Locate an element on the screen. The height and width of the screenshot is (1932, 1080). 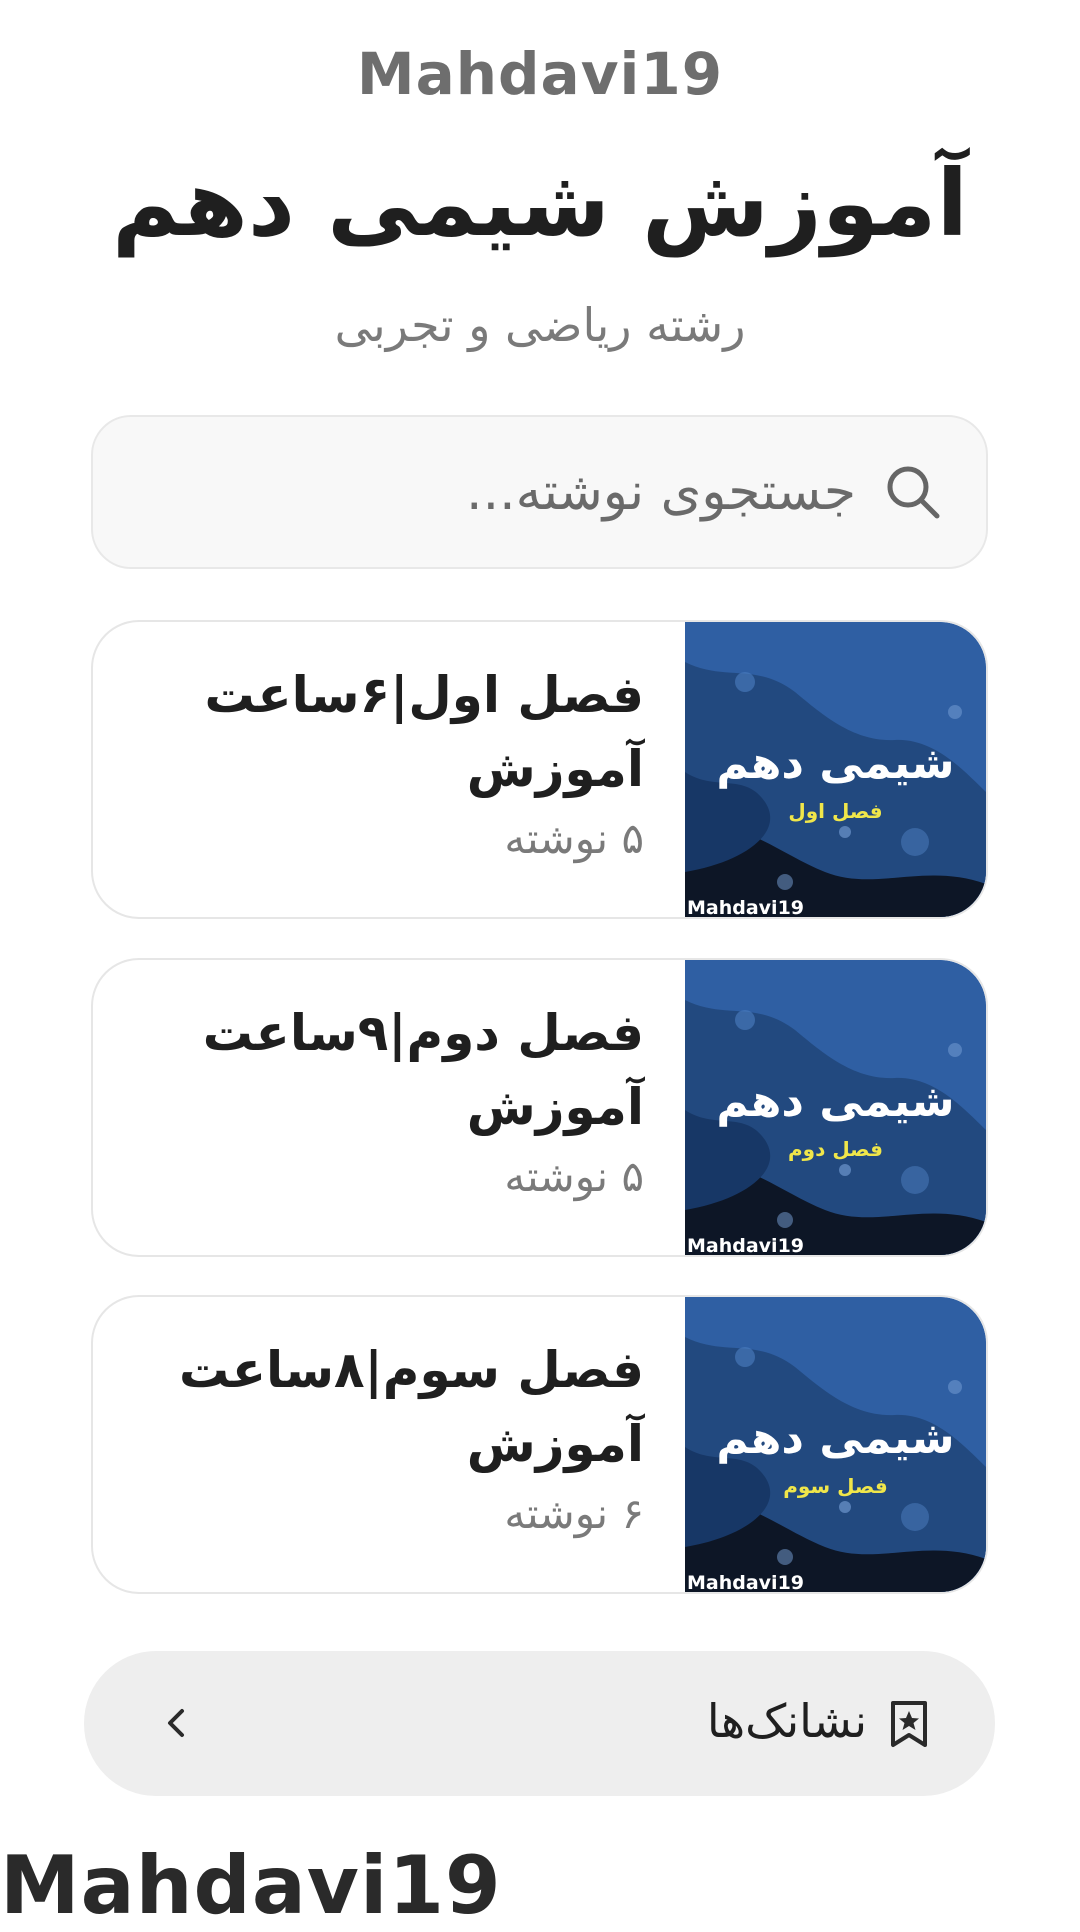
chevron-left-icon is located at coordinates (176, 1723).